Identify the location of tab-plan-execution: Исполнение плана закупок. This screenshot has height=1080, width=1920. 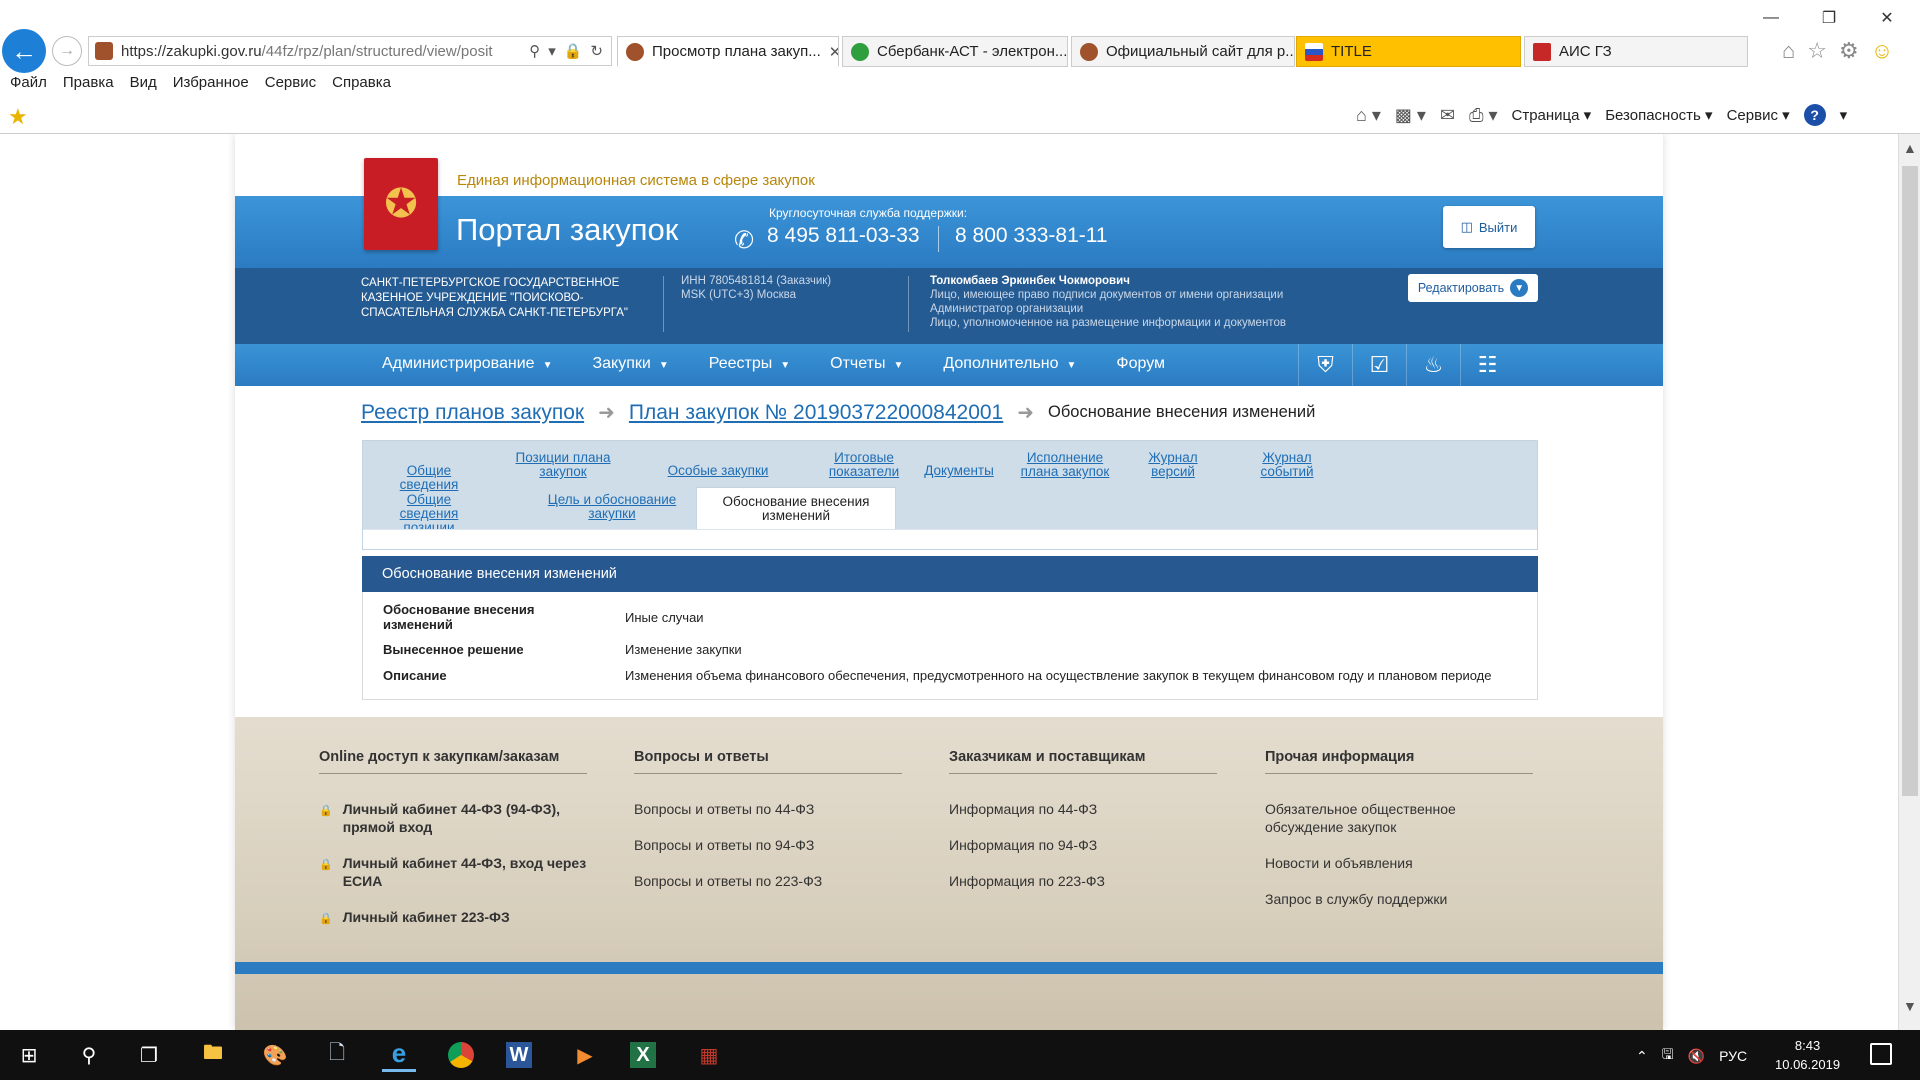
(1065, 465).